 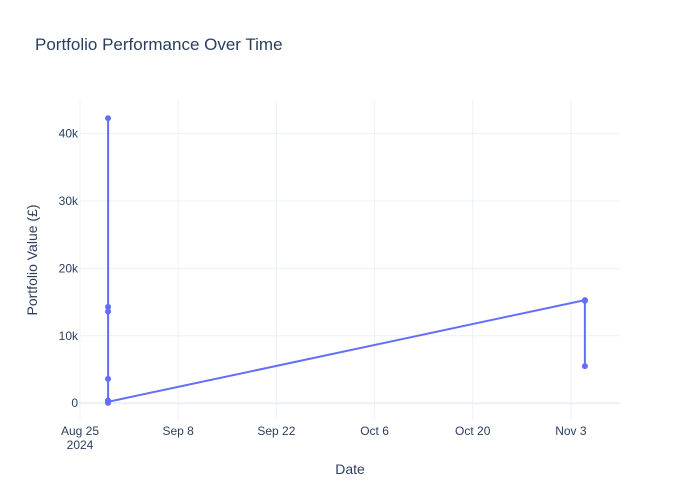 I want to click on x-tick-label: Oct 20, so click(x=473, y=431).